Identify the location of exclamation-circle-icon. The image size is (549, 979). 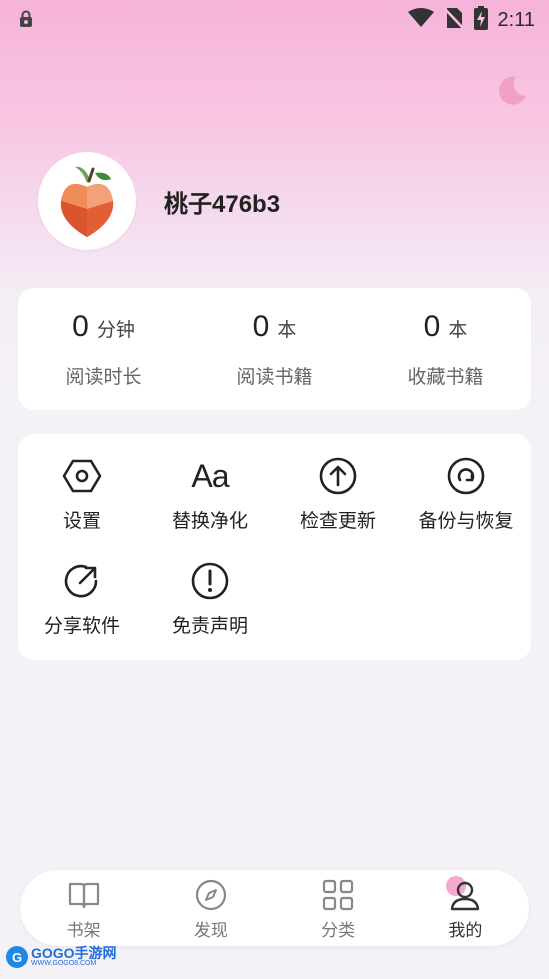
(210, 581).